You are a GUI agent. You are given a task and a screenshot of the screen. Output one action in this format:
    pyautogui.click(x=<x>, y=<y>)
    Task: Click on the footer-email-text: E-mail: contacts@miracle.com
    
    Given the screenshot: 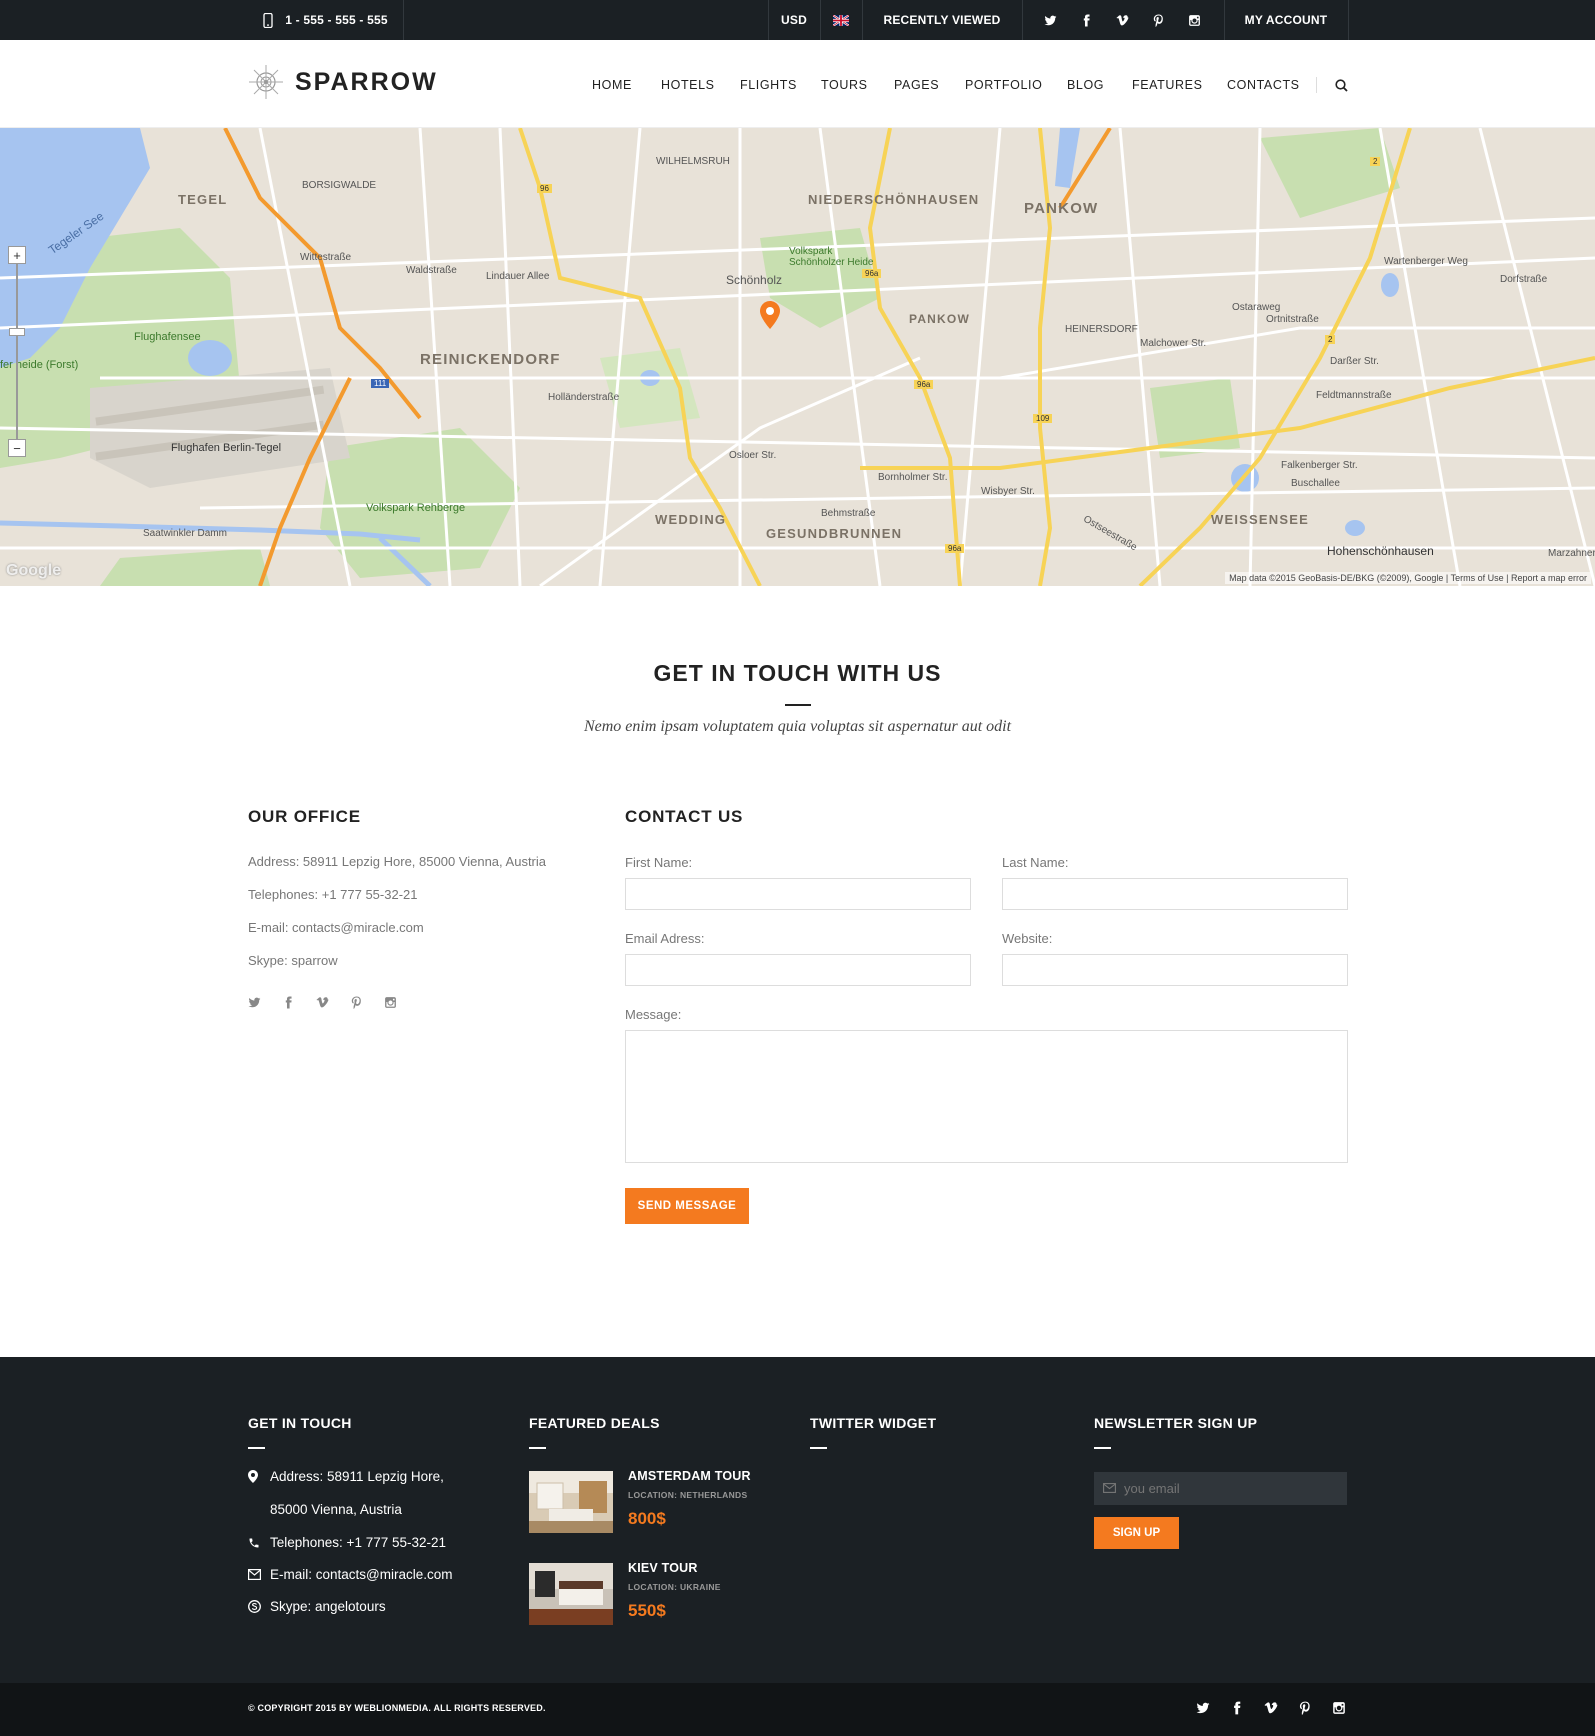 What is the action you would take?
    pyautogui.click(x=361, y=1574)
    